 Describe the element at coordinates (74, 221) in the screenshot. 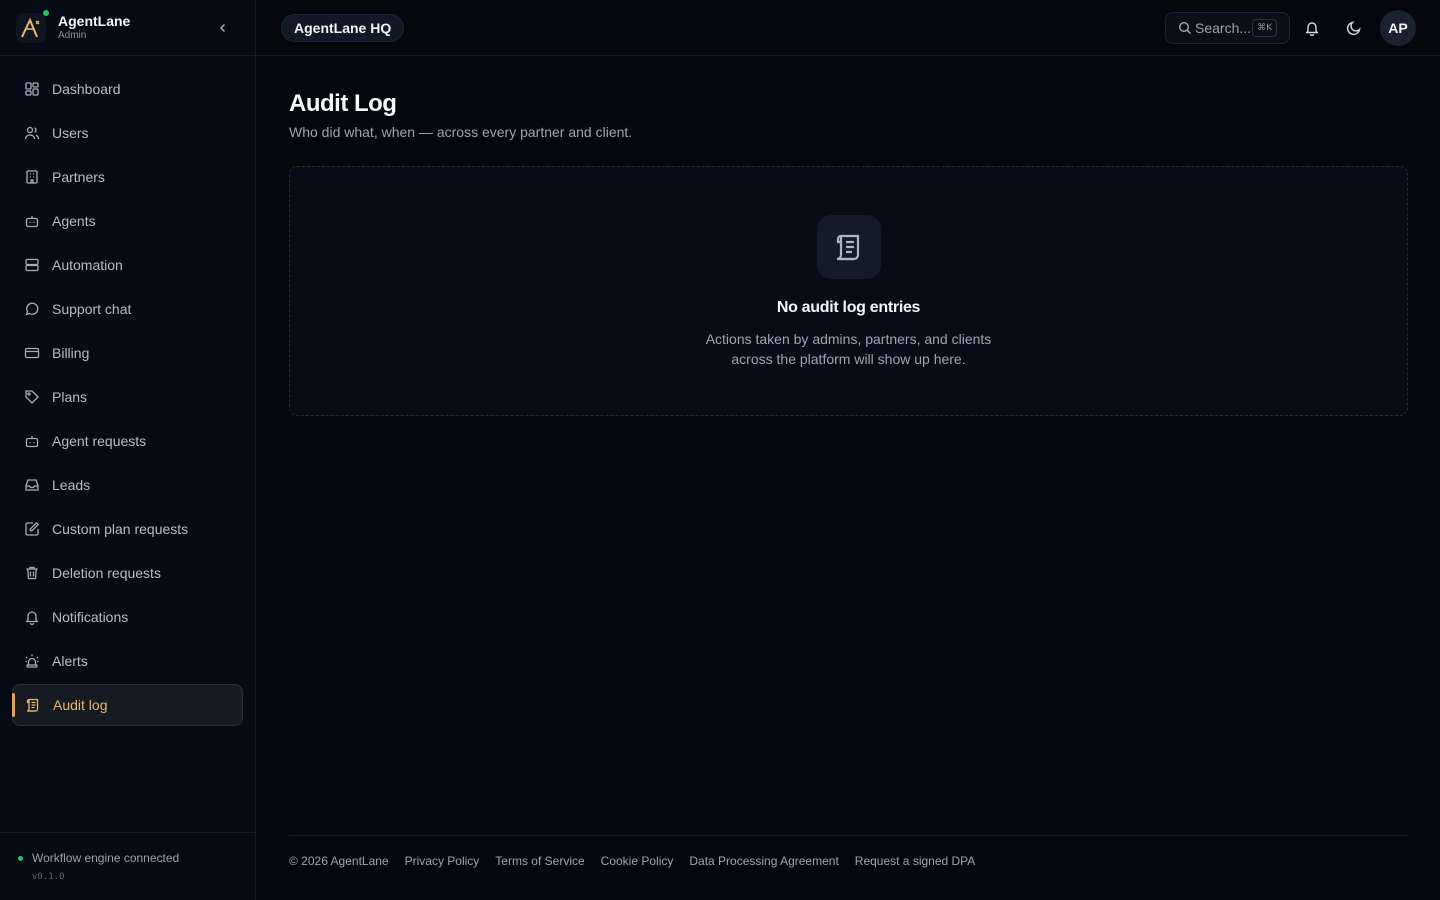

I see `sidebar-item-label: Agents` at that location.